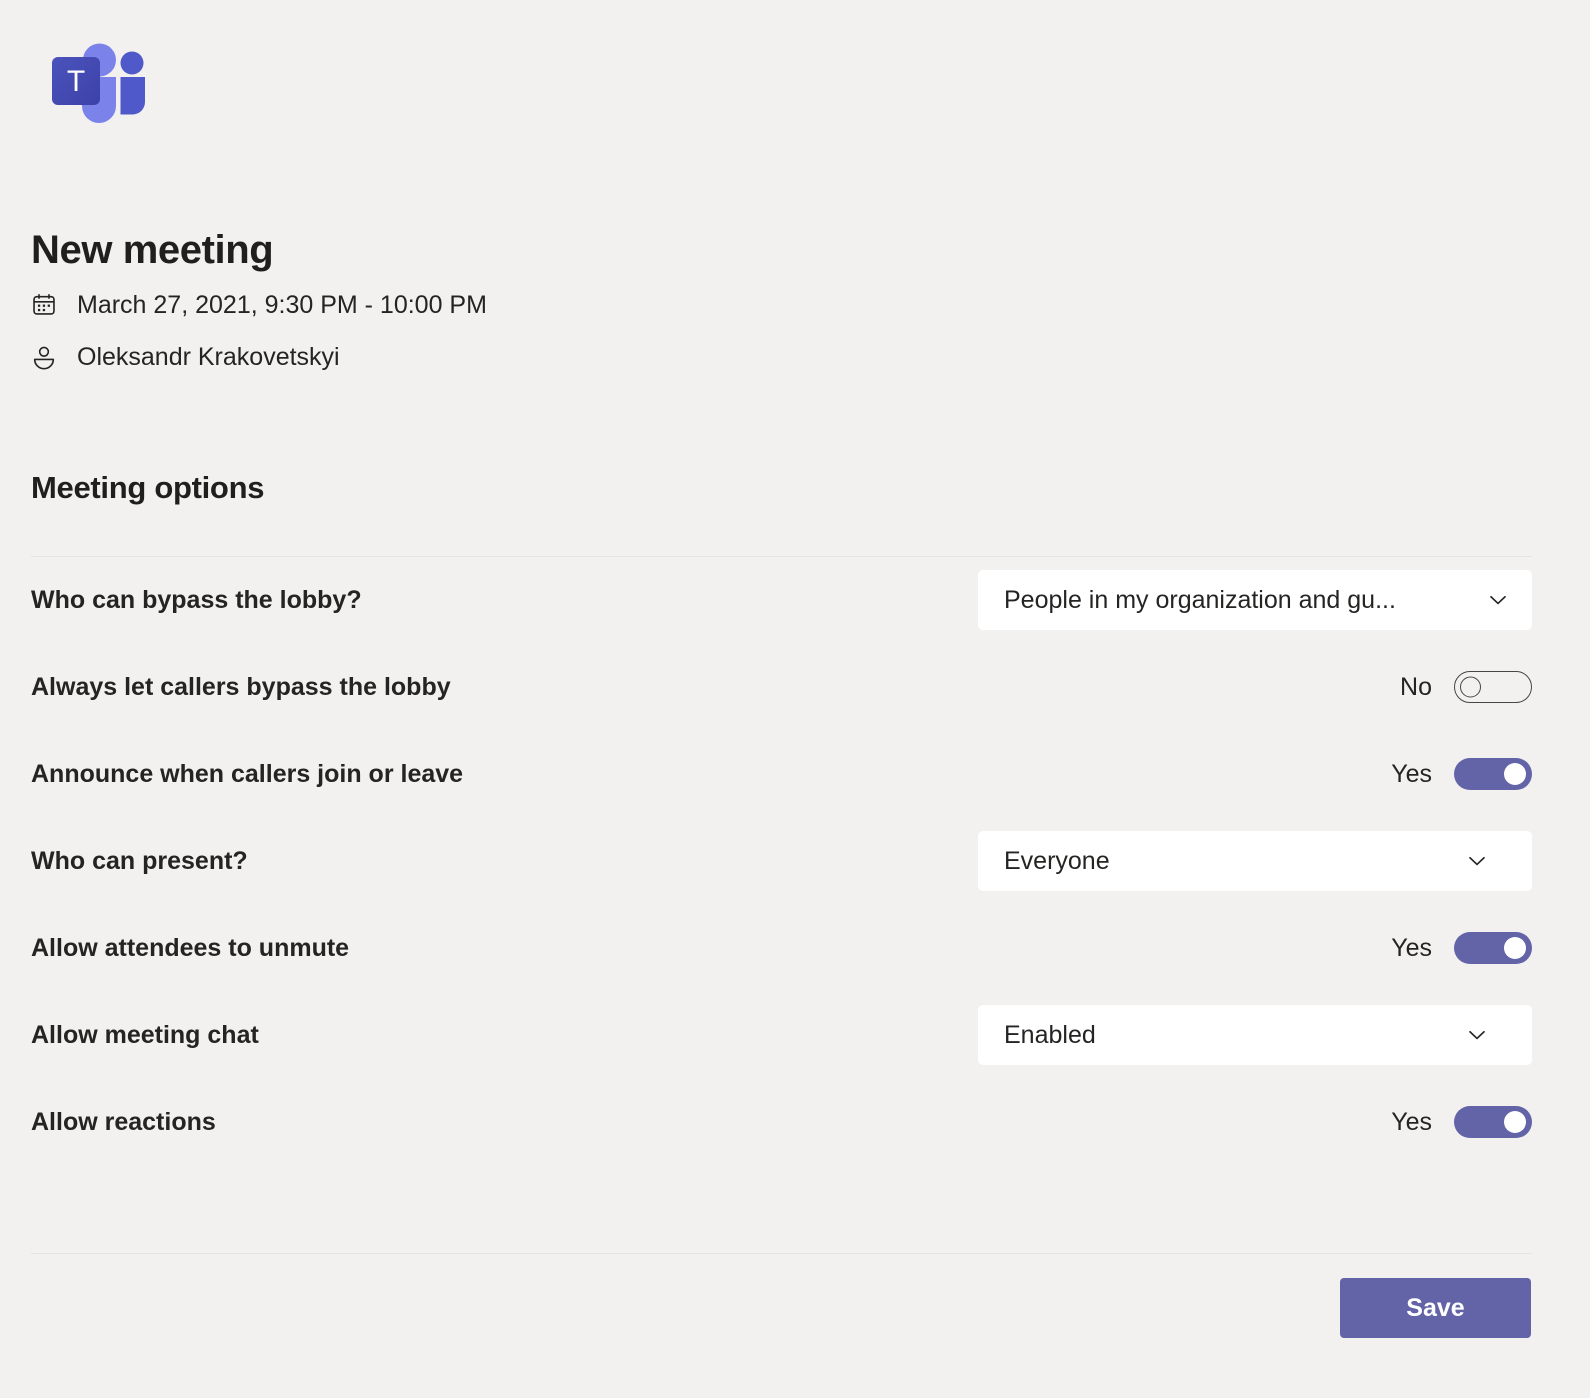 This screenshot has width=1590, height=1398. I want to click on save-button: Save, so click(1435, 1308).